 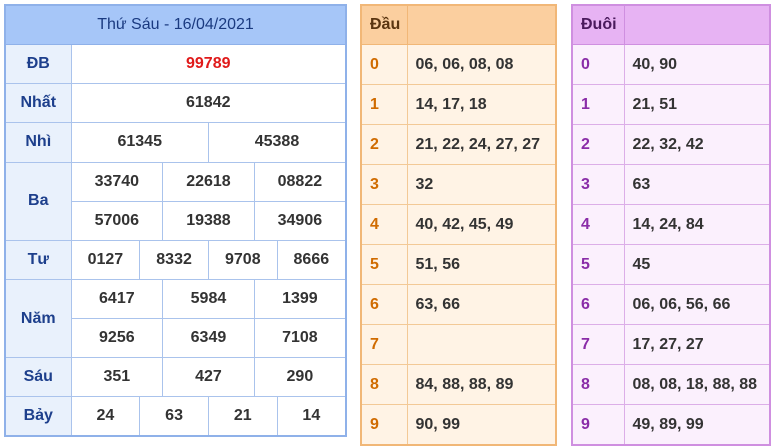 What do you see at coordinates (697, 144) in the screenshot?
I see `tail-numbers: 22, 32, 42` at bounding box center [697, 144].